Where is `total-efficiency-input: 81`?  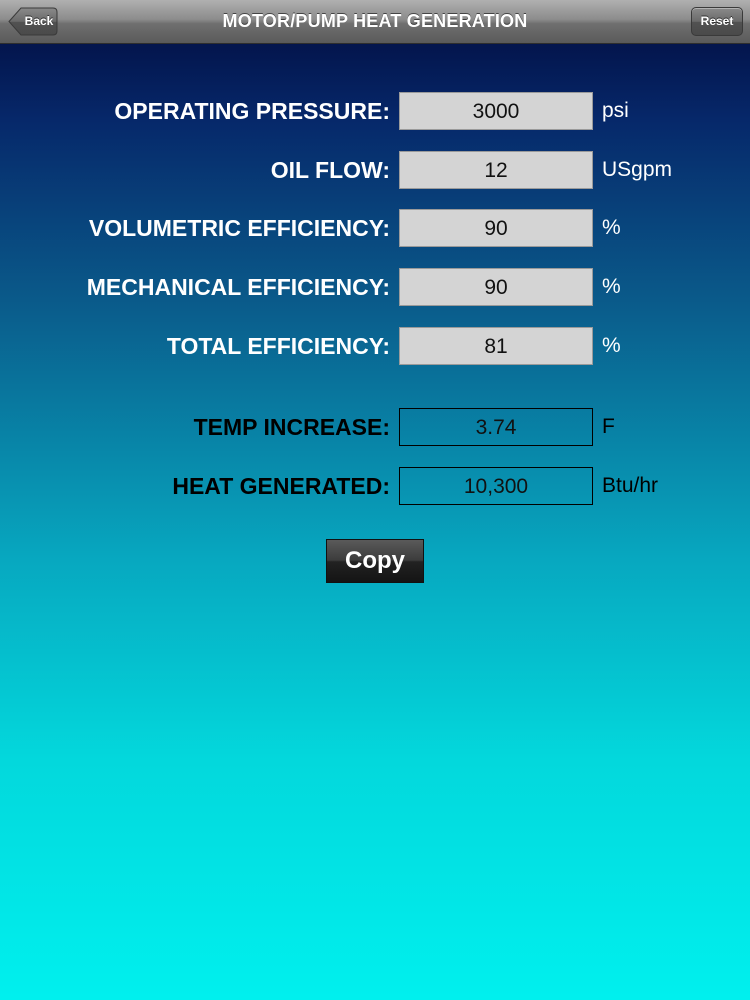
total-efficiency-input: 81 is located at coordinates (496, 346).